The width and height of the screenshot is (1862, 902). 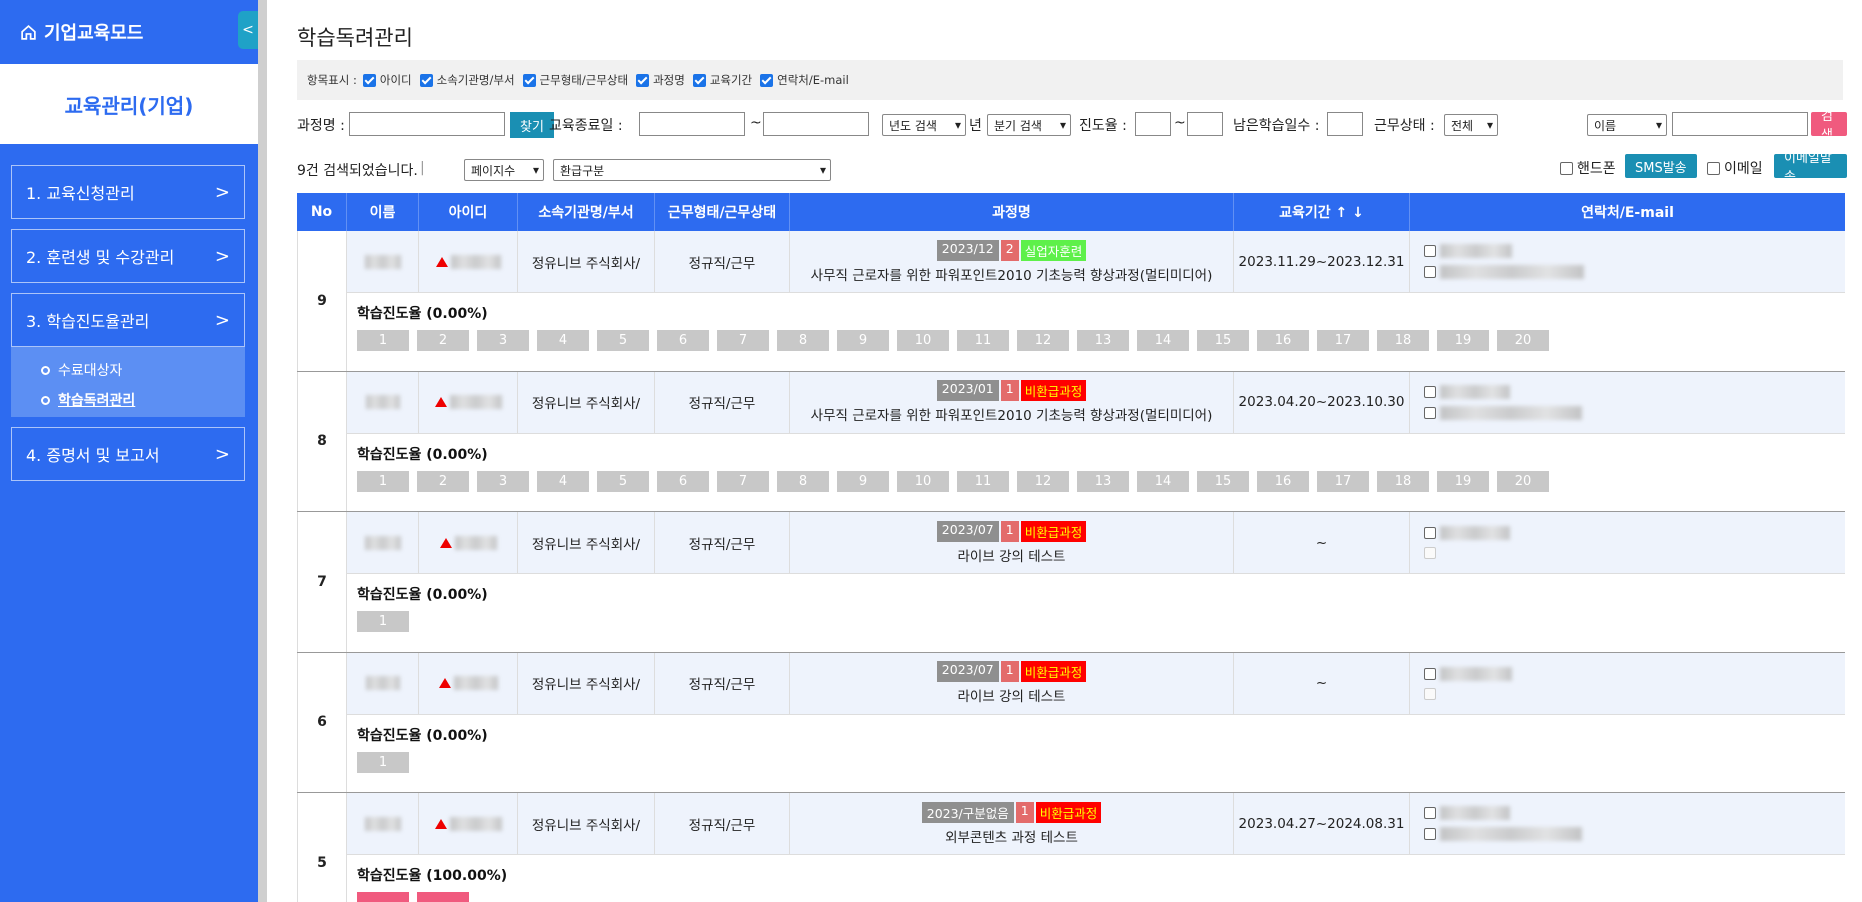 What do you see at coordinates (722, 80) in the screenshot?
I see `column-toggle-period: 교육기간` at bounding box center [722, 80].